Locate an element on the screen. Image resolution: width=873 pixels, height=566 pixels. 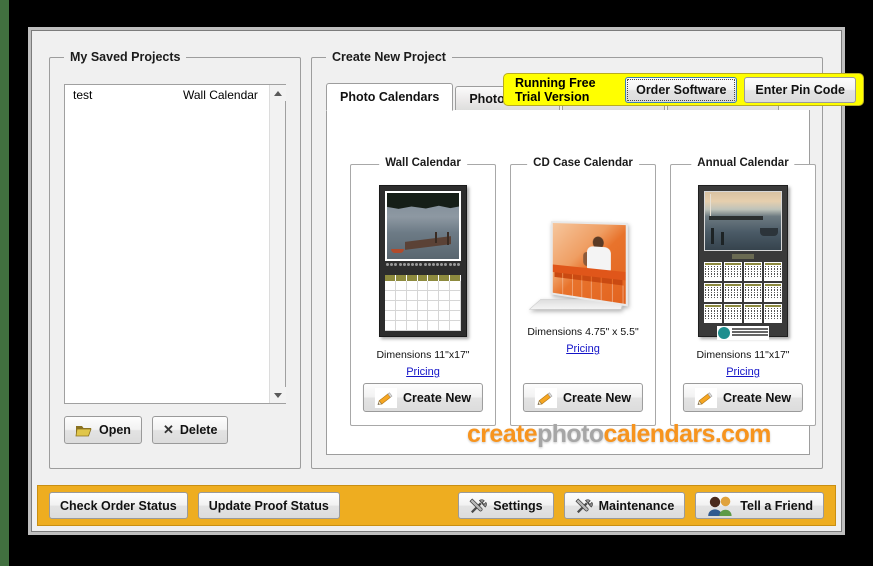
tab-photo-calendars: Photo Calendars is located at coordinates (390, 97).